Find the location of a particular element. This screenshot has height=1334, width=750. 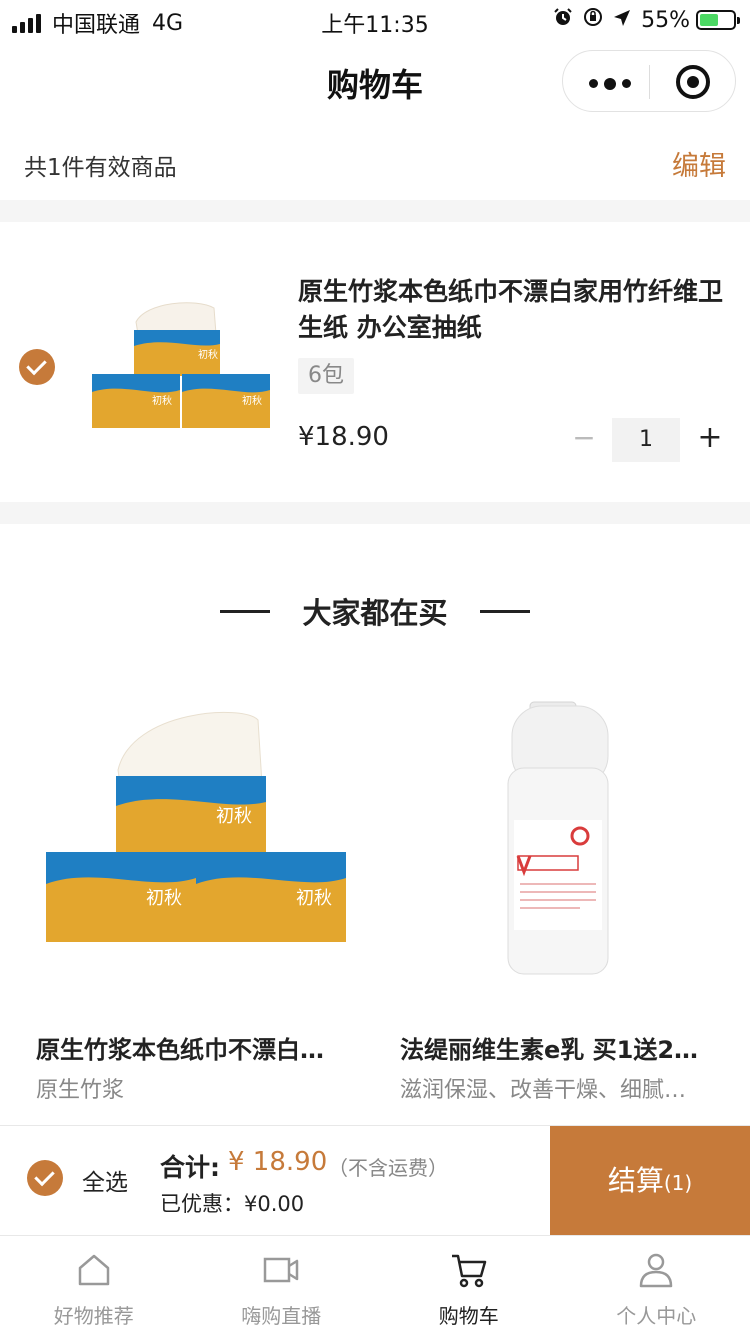

recommend-product-card: 初秋 初秋 初秋 原生竹浆本色纸巾不漂白… 原生竹浆 is located at coordinates (201, 900).